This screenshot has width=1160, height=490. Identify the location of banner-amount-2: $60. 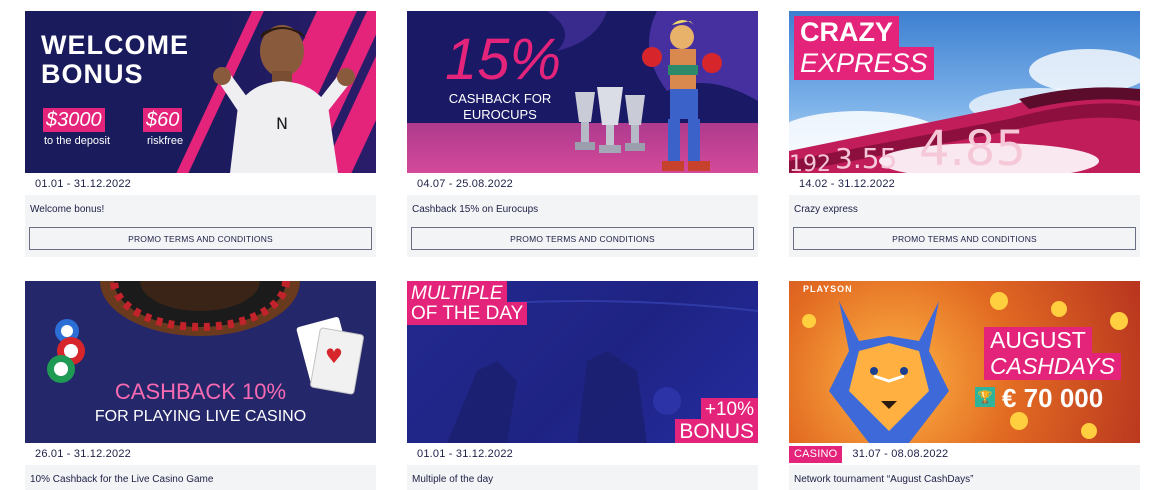
(163, 120).